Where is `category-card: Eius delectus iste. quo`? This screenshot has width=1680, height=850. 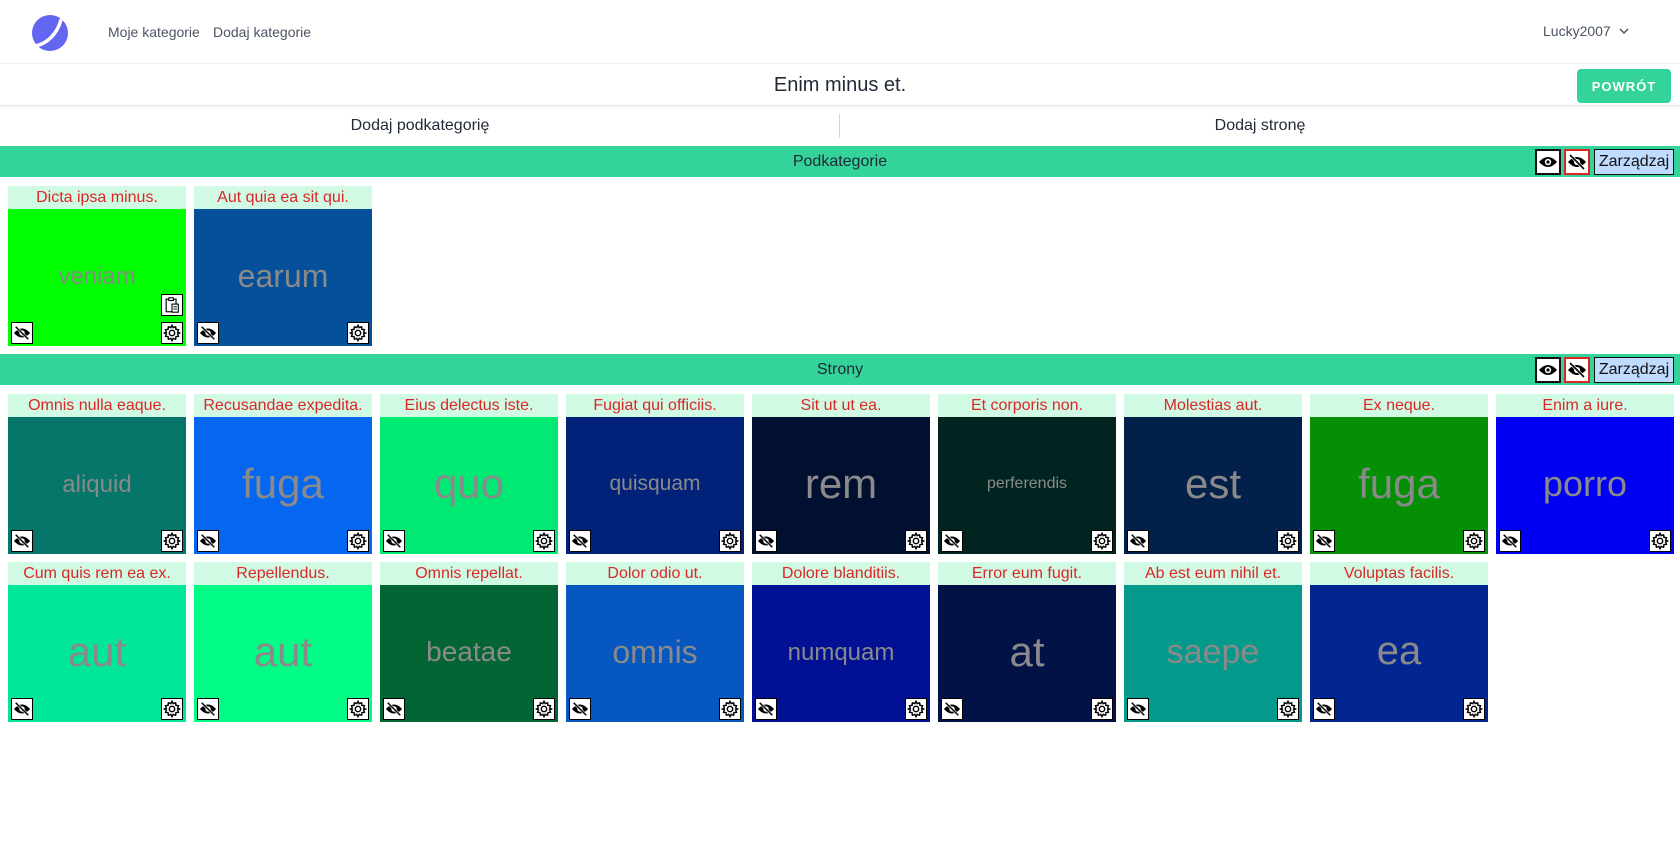 category-card: Eius delectus iste. quo is located at coordinates (469, 474).